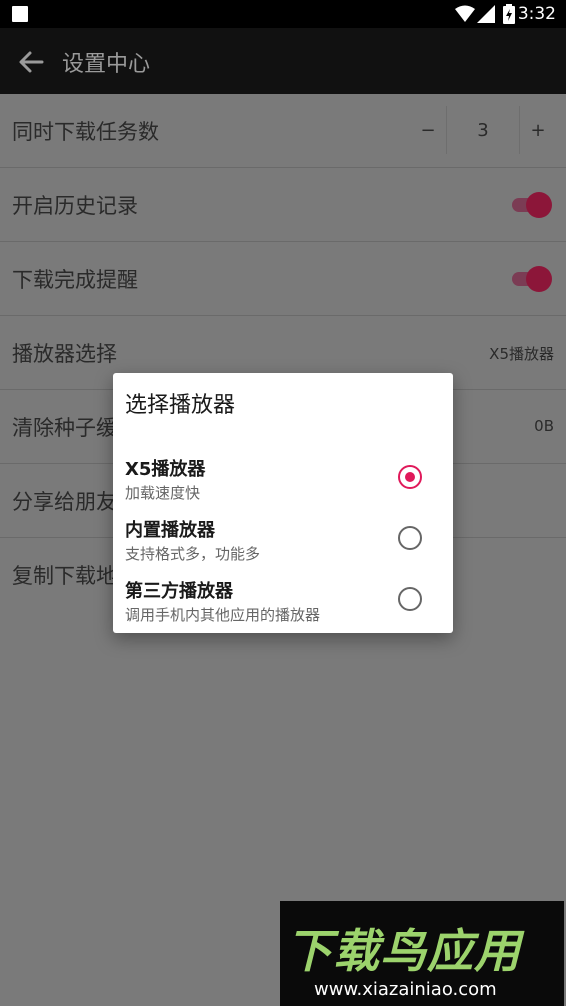 The image size is (566, 1006). Describe the element at coordinates (283, 14) in the screenshot. I see `status-bar: 3:32` at that location.